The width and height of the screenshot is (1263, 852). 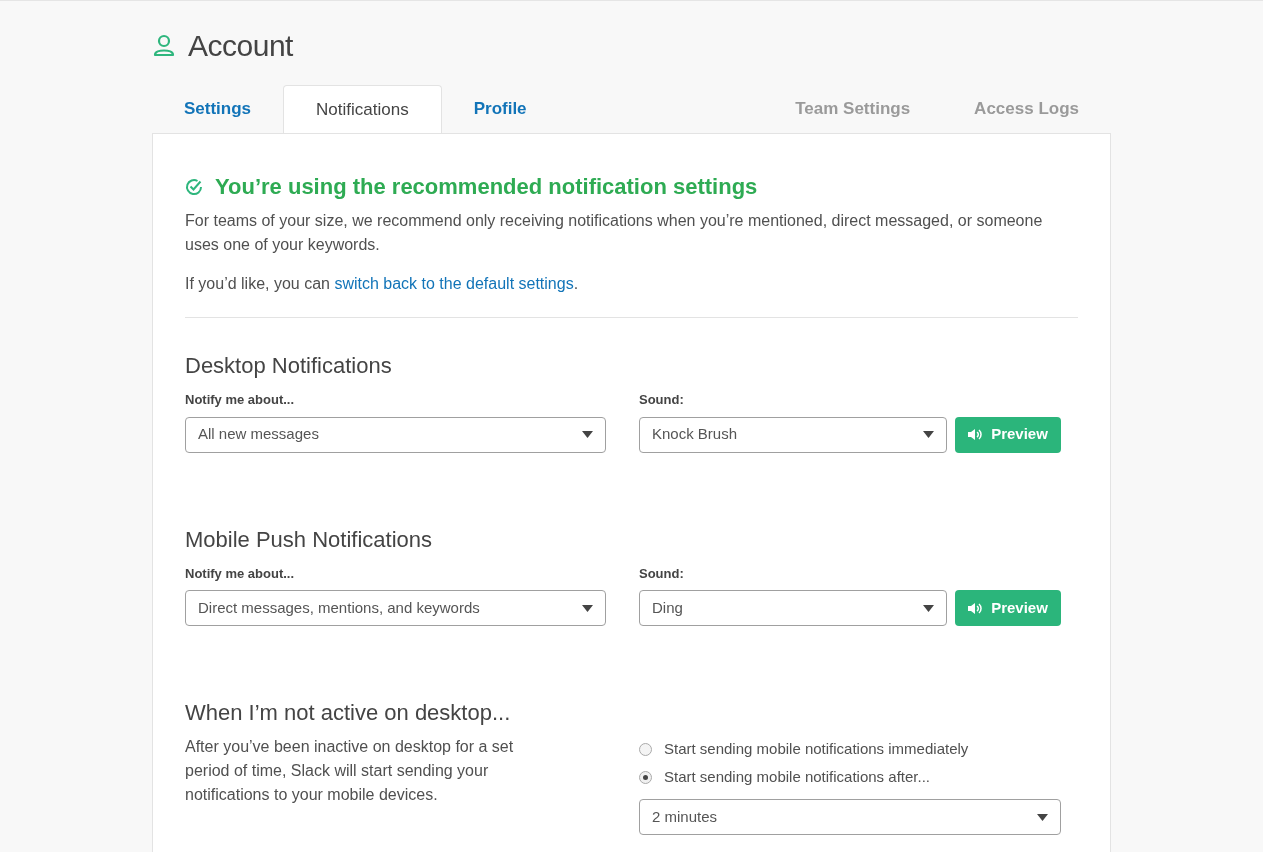 I want to click on notify-select: All new messages, so click(x=395, y=434).